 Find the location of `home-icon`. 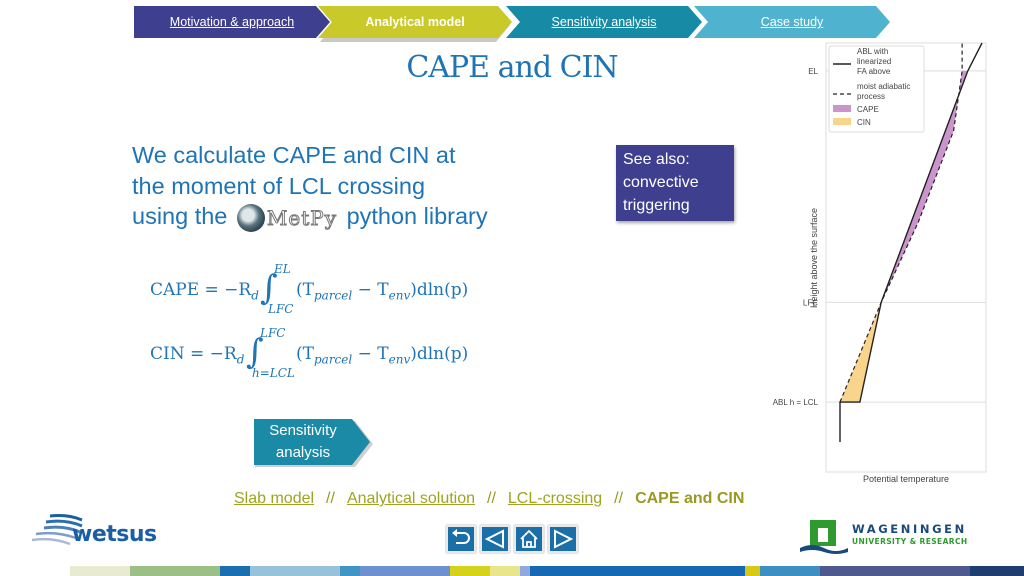

home-icon is located at coordinates (529, 538).